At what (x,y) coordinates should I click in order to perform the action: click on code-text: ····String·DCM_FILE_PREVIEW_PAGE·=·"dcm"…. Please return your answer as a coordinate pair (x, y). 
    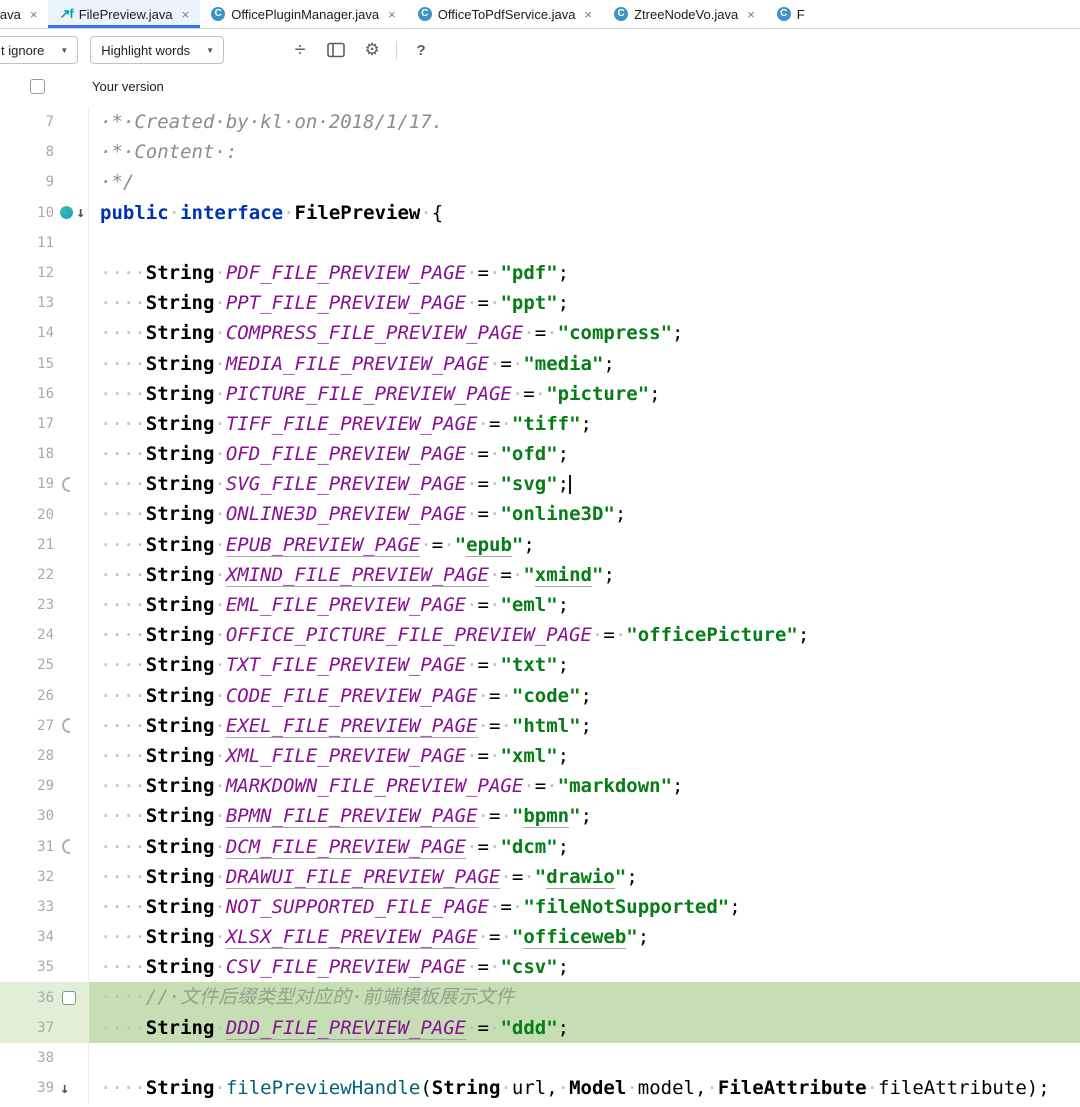
    Looking at the image, I should click on (584, 846).